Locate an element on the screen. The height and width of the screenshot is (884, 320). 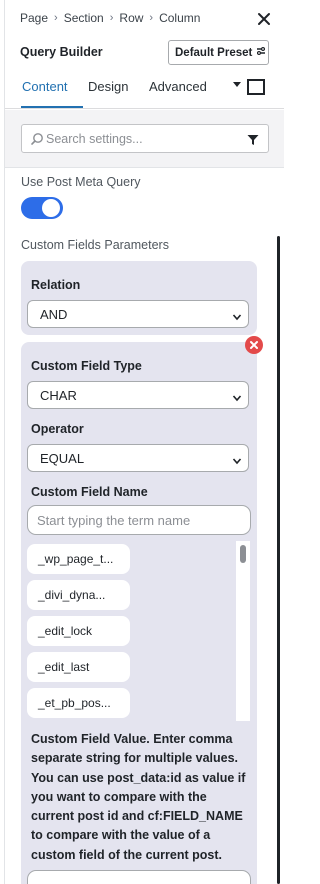
meta-query-toggle is located at coordinates (42, 208).